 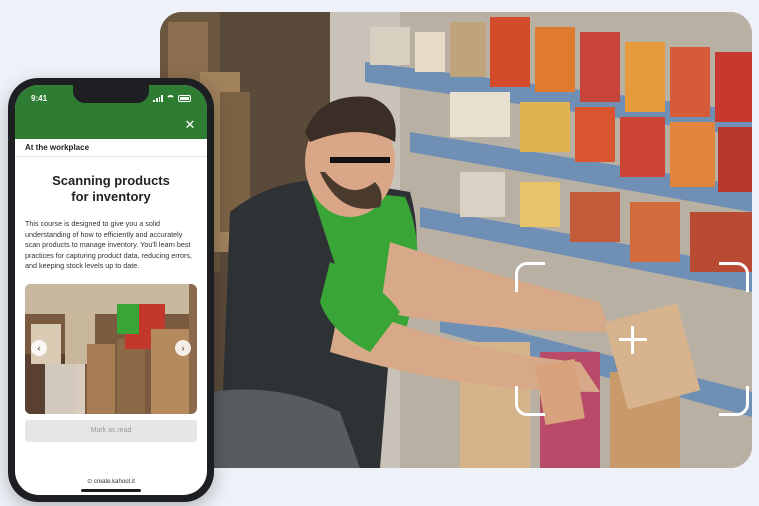 I want to click on status-time: 9:41, so click(x=39, y=98).